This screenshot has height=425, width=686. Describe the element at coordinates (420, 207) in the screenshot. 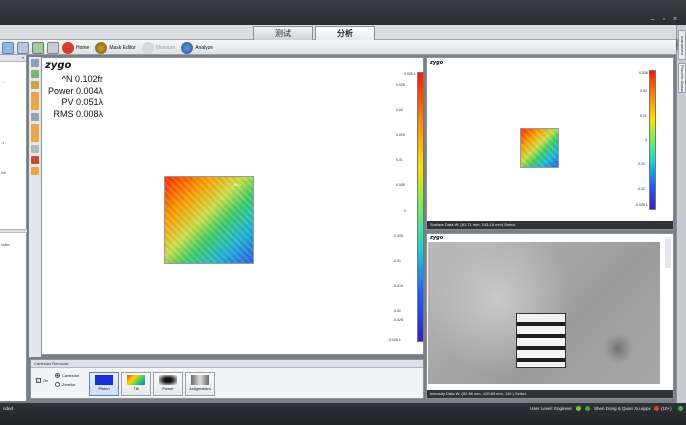

I see `color-scale-bar` at that location.